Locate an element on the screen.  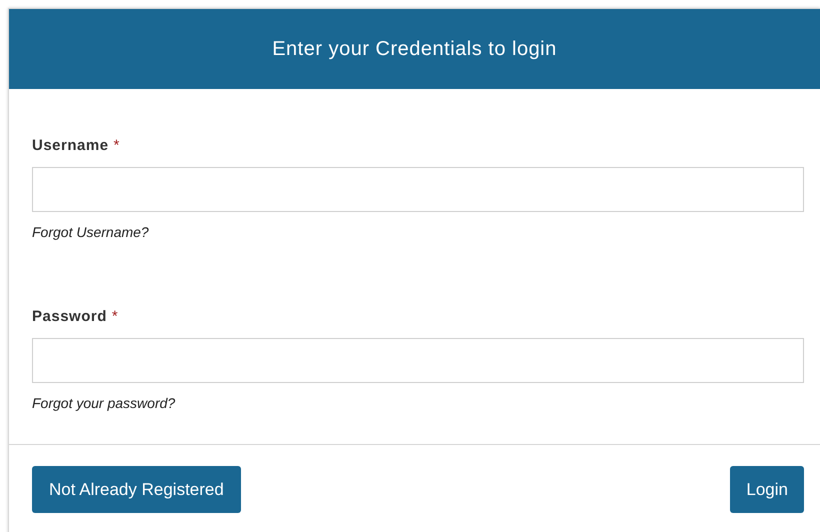
header-title: Enter your Credentials to login is located at coordinates (414, 49).